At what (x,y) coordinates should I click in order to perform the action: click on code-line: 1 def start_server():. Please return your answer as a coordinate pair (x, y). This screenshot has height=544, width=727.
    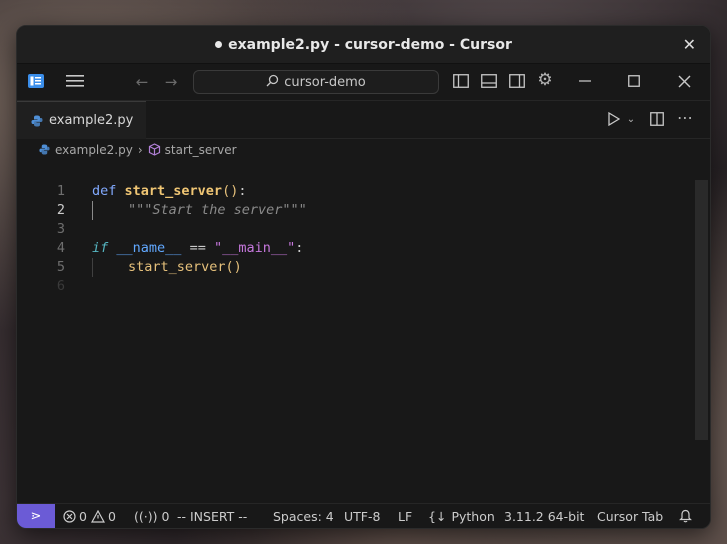
    Looking at the image, I should click on (355, 191).